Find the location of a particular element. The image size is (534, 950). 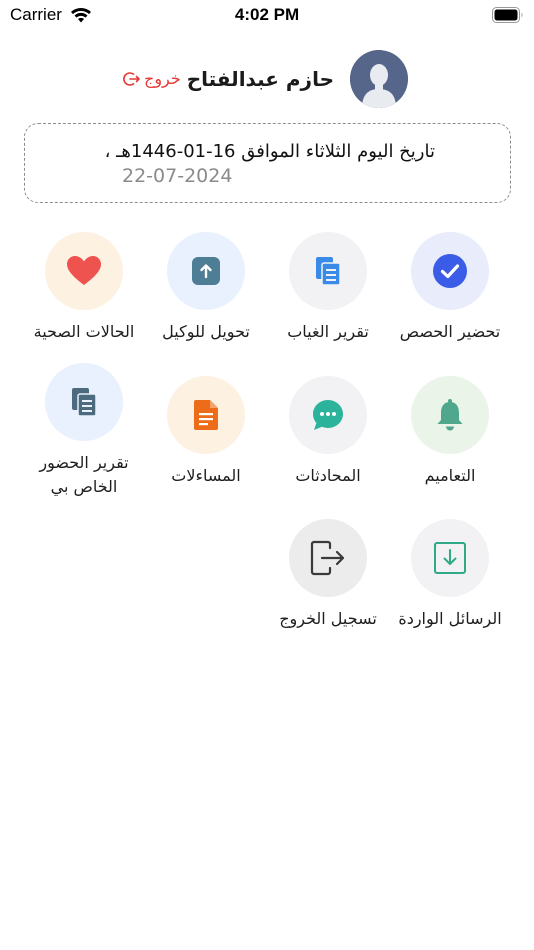

avatar is located at coordinates (379, 79).